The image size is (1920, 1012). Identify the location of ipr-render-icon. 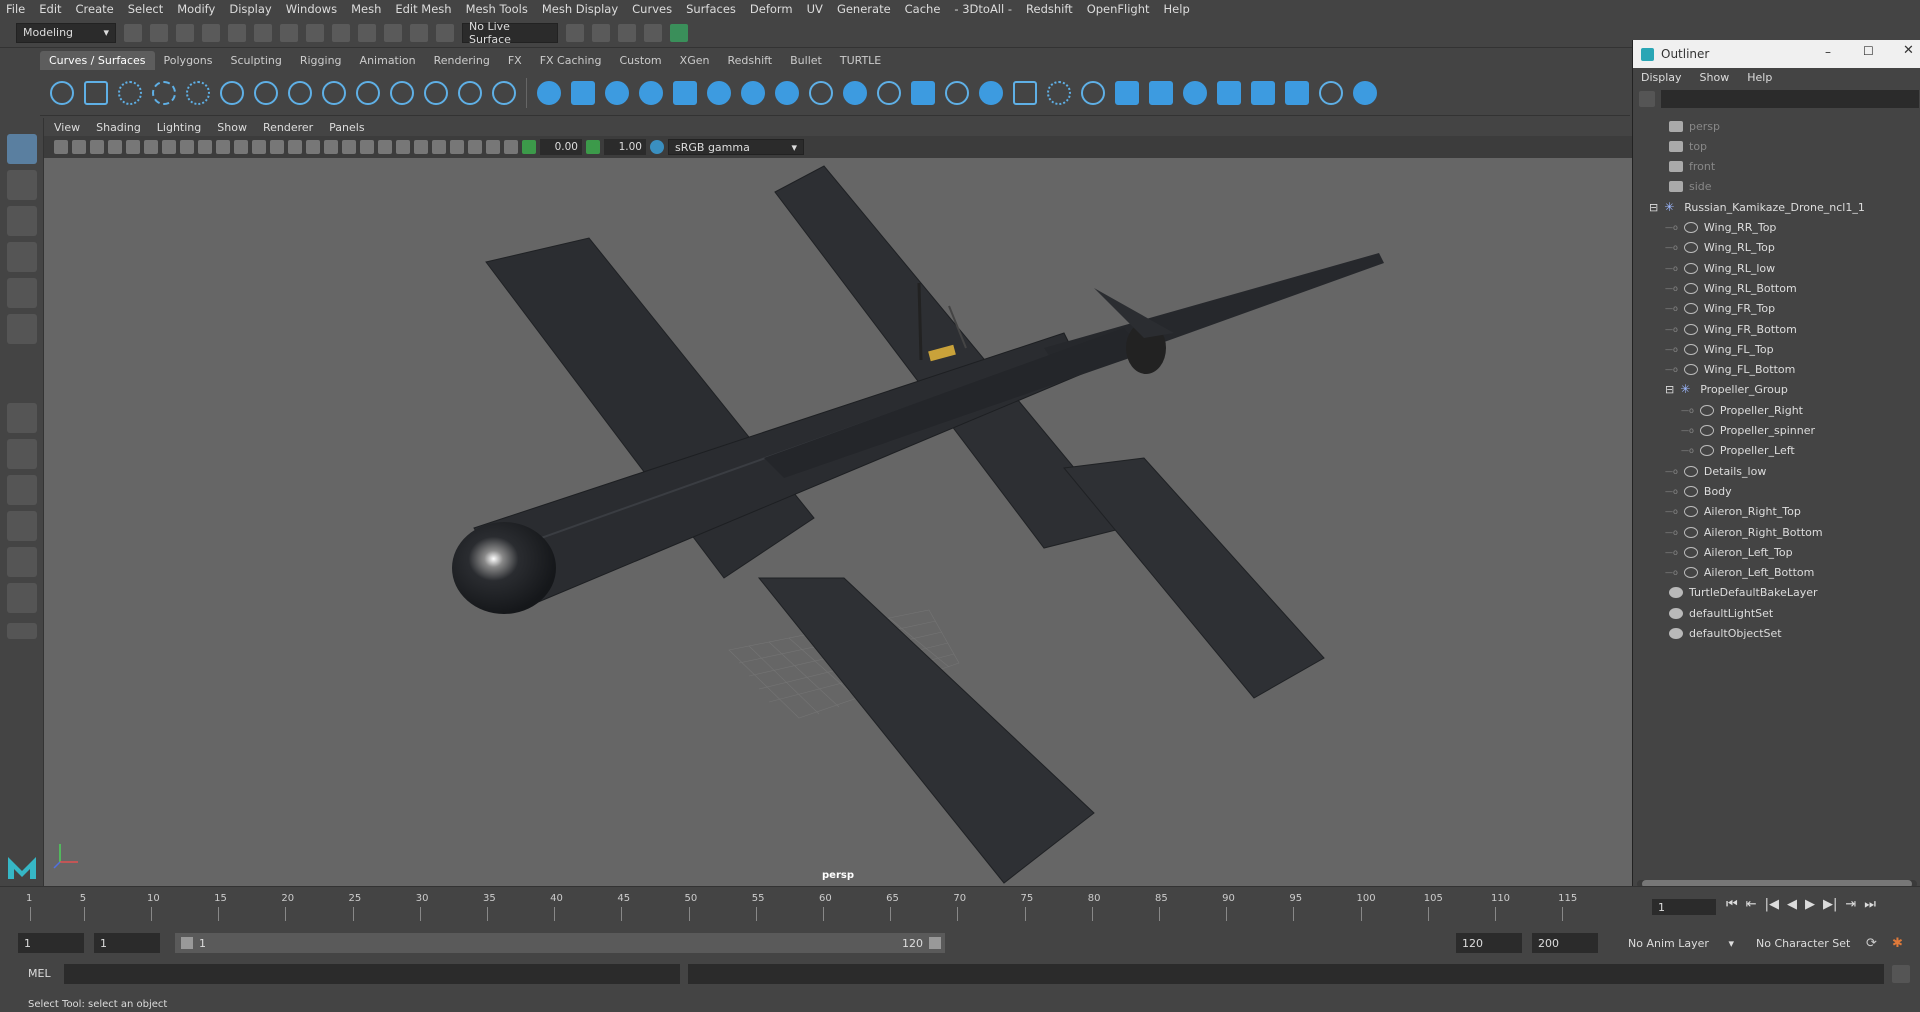
(627, 32).